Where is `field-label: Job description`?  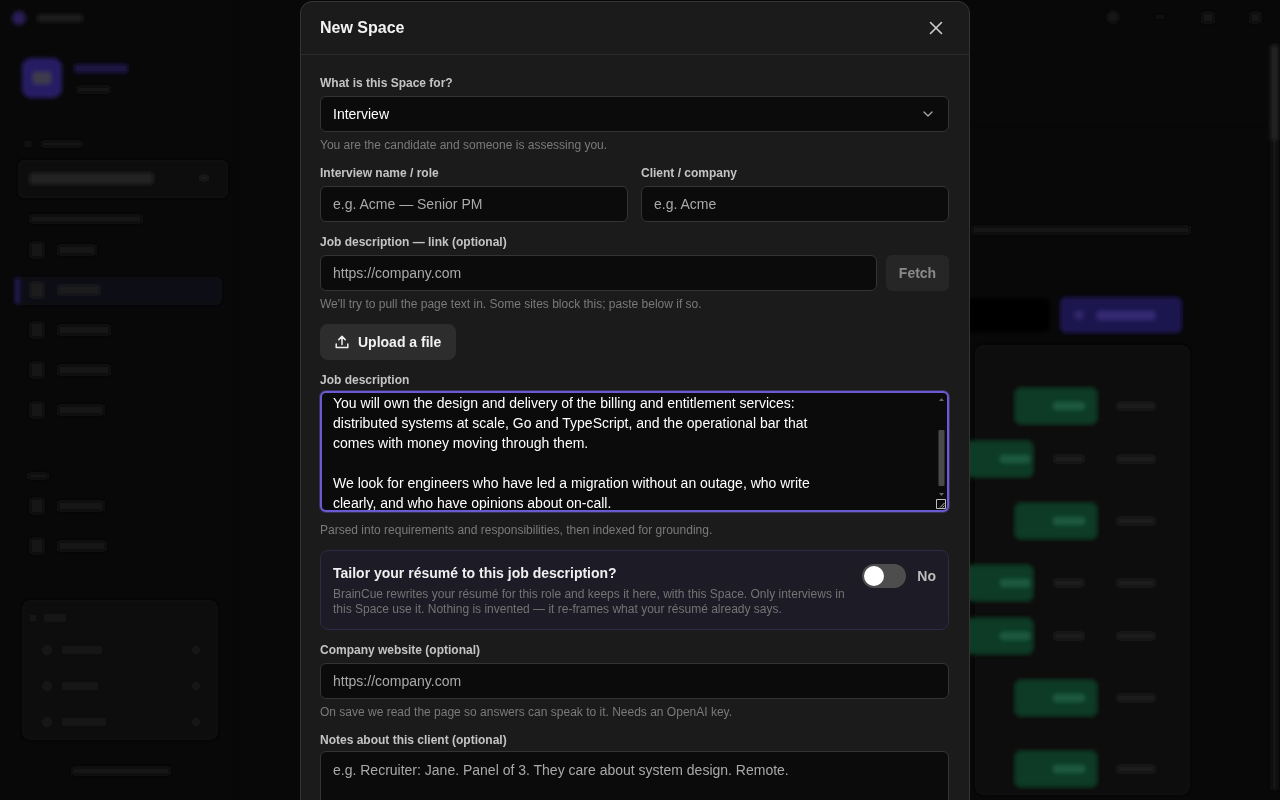 field-label: Job description is located at coordinates (365, 380).